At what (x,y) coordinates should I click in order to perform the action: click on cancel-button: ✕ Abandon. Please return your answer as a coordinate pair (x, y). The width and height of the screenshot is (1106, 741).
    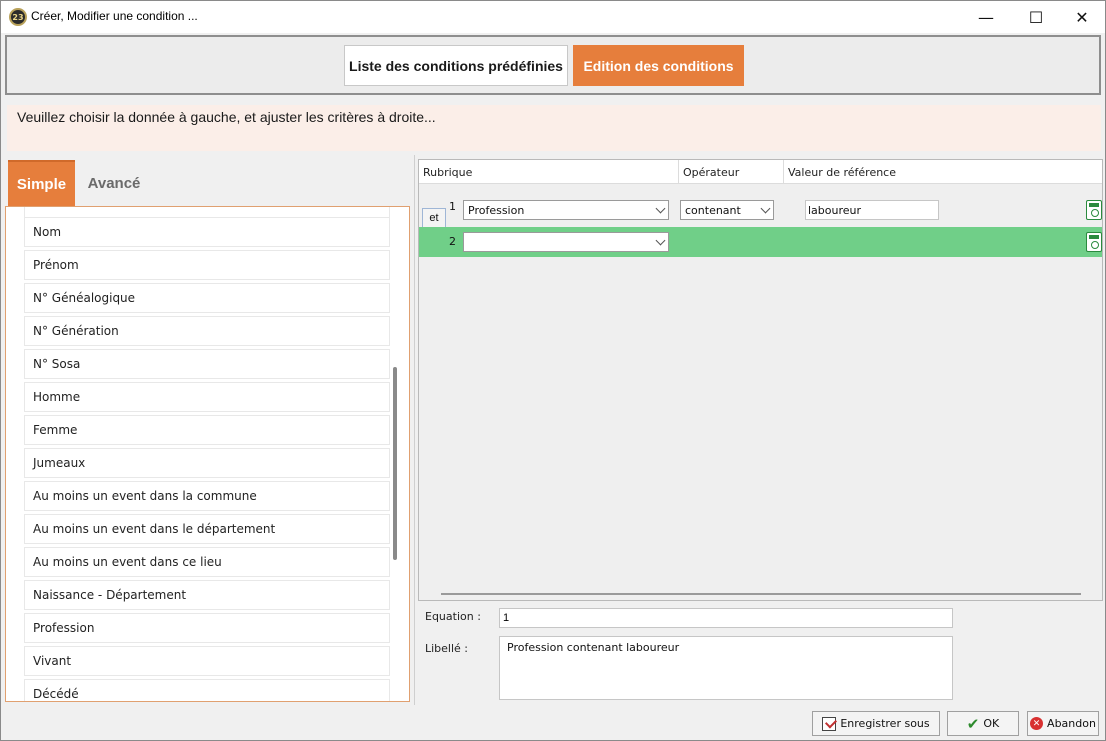
    Looking at the image, I should click on (1063, 723).